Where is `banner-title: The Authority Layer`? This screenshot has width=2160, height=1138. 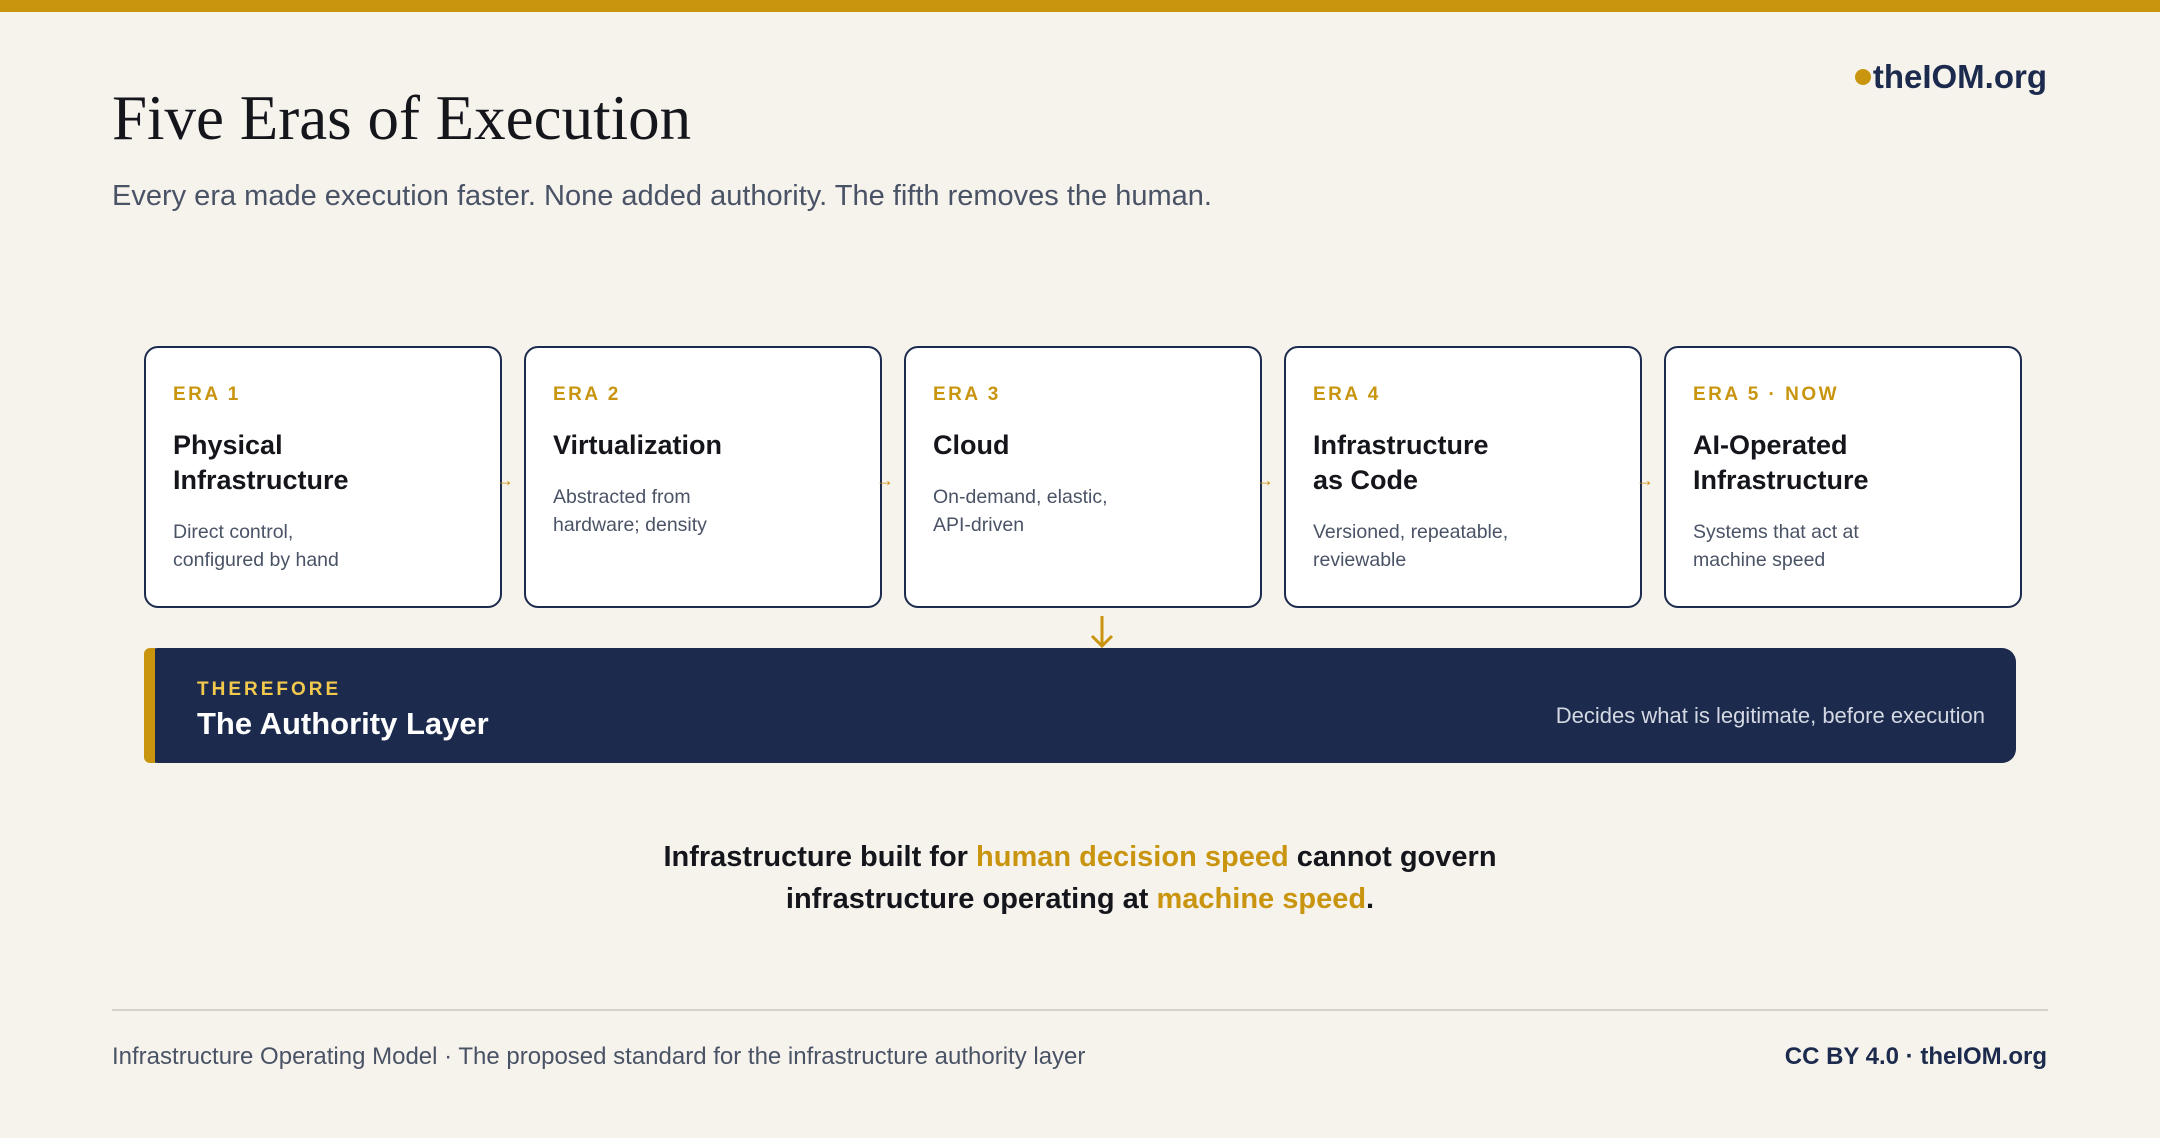
banner-title: The Authority Layer is located at coordinates (343, 723).